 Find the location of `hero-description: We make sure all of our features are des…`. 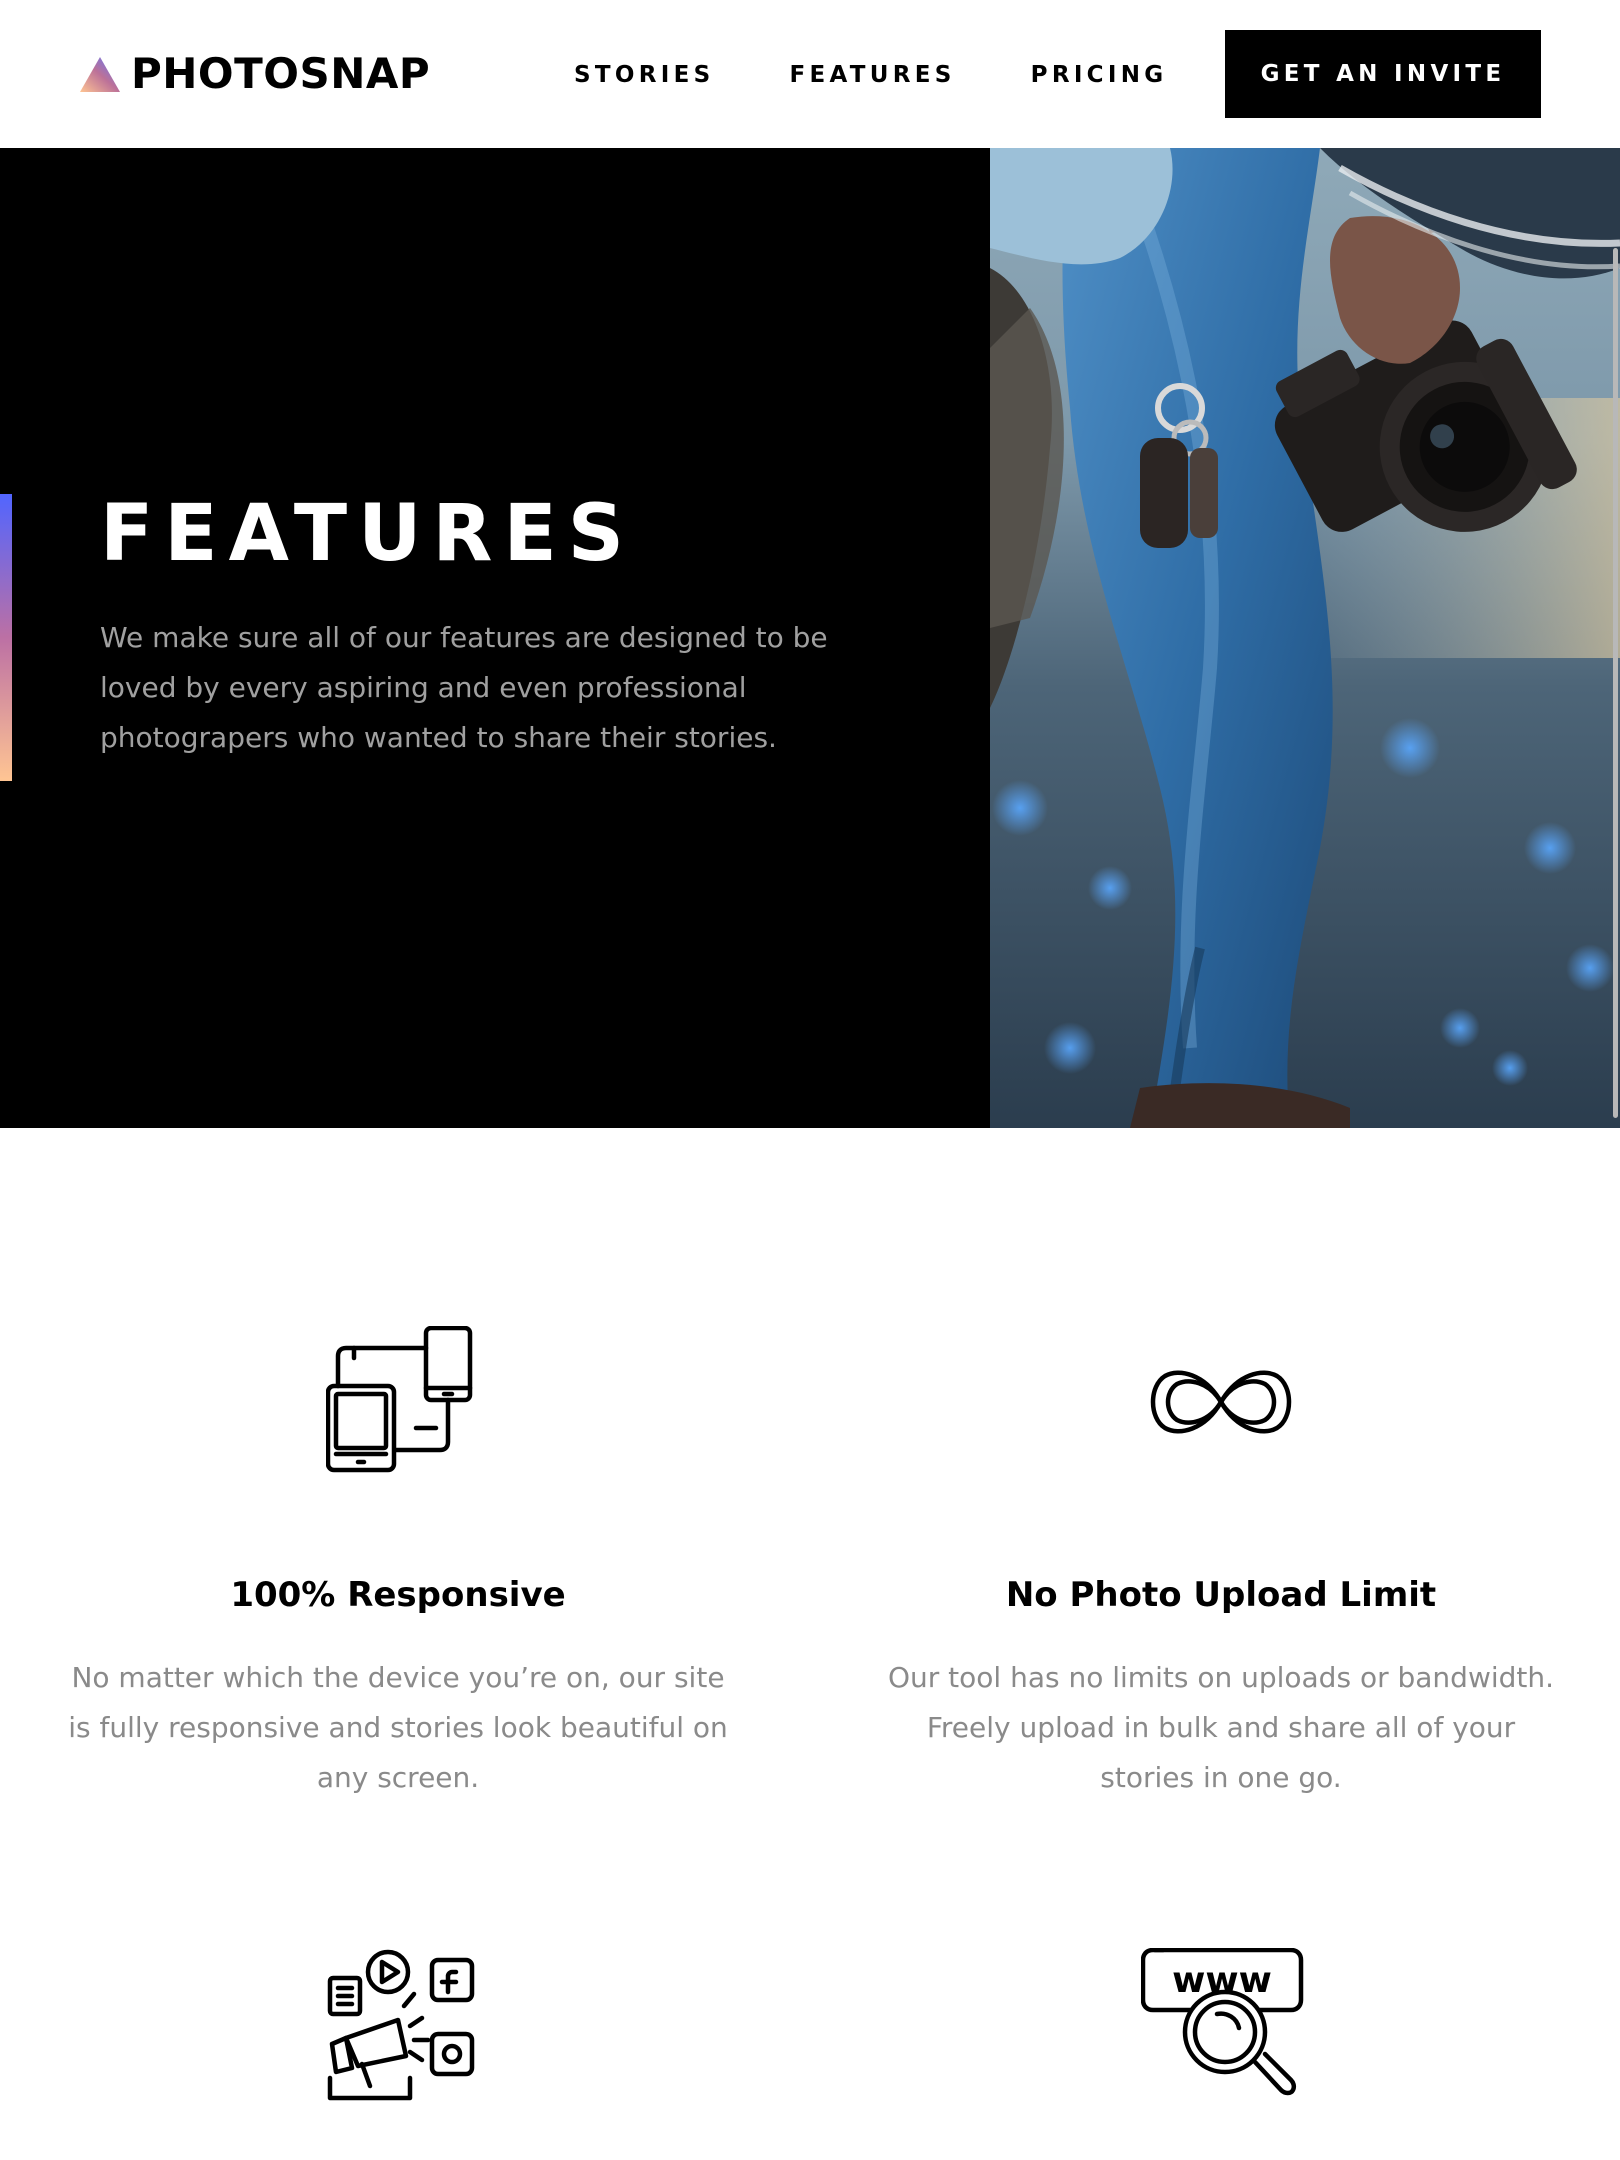

hero-description: We make sure all of our features are des… is located at coordinates (464, 687).